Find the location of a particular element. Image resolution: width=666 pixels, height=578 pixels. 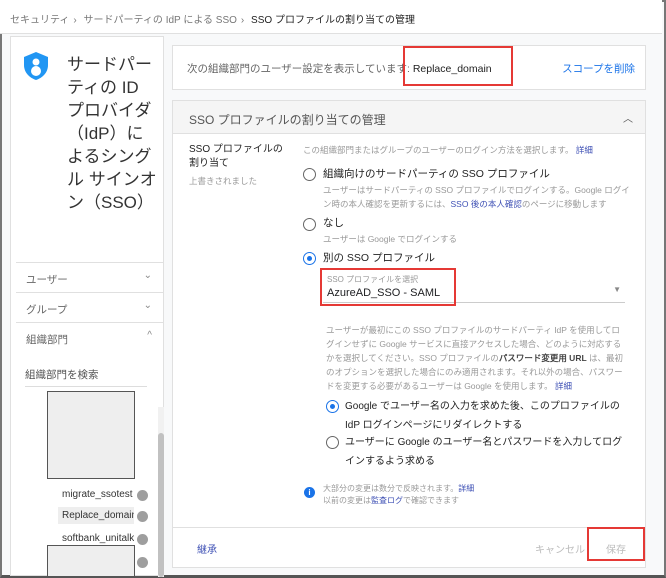

sidebar-title: サードパーティの ID プロバイダ（IdP）によるシングル サインオン（SSO） is located at coordinates (112, 133).